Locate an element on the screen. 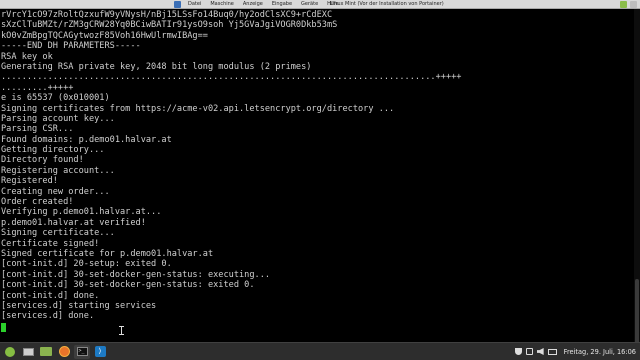  mint-menu-icon is located at coordinates (10, 351).